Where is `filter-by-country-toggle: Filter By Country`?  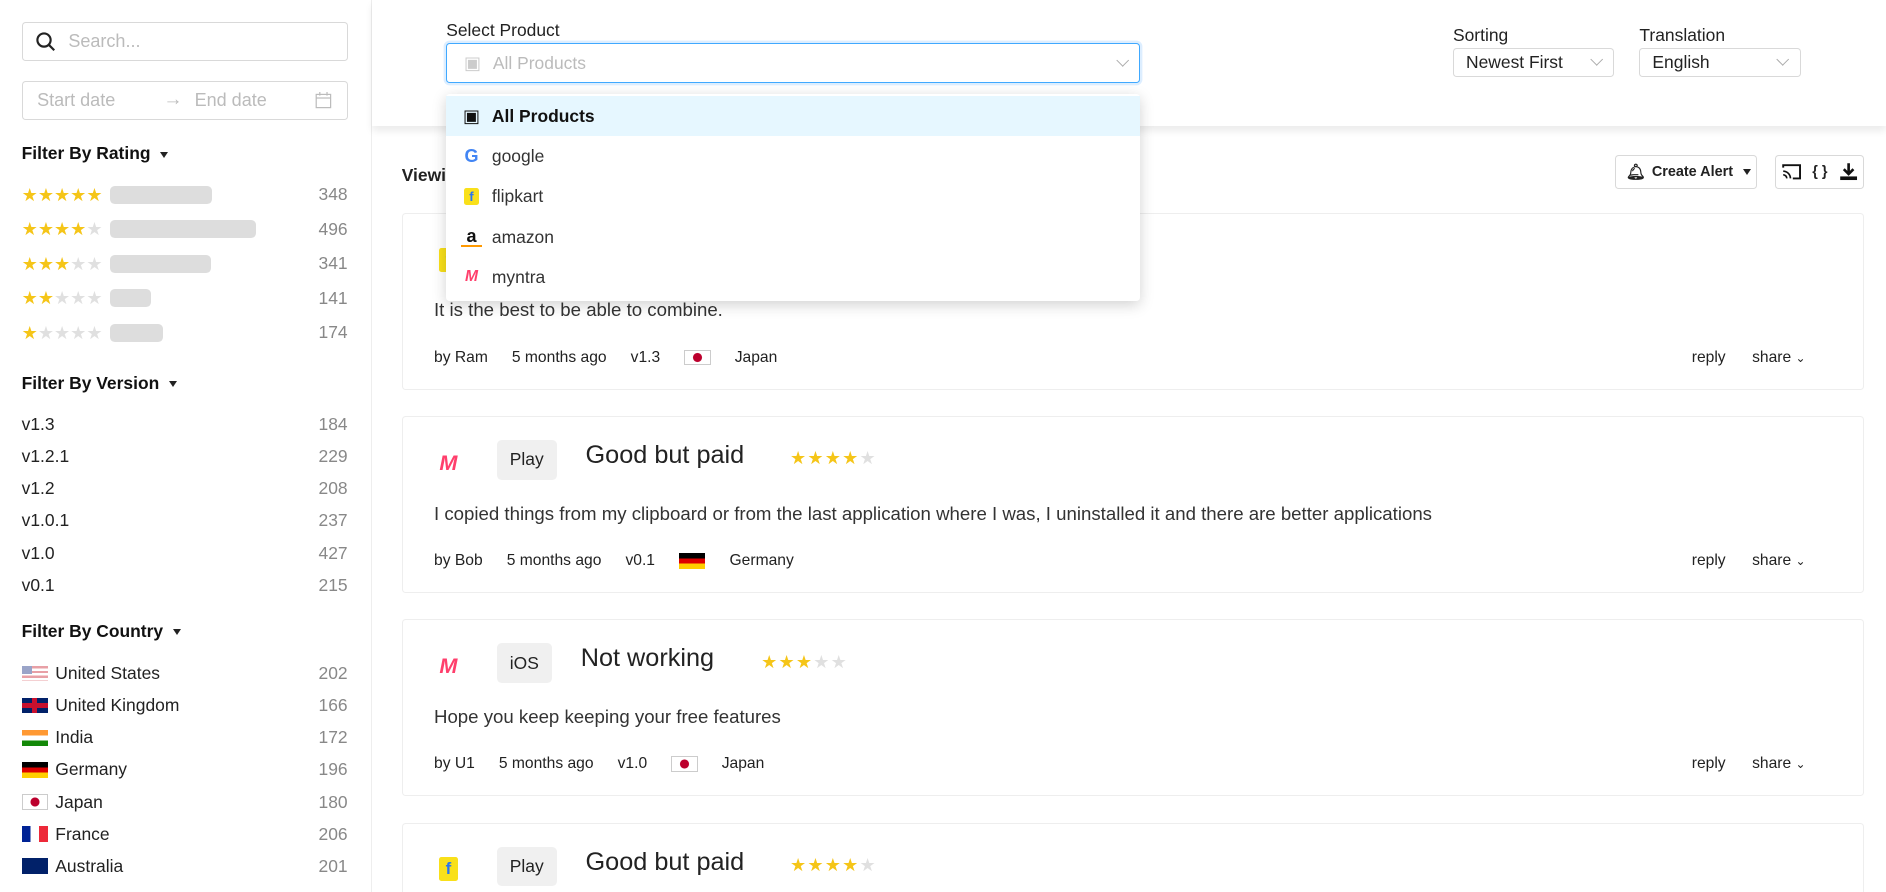
filter-by-country-toggle: Filter By Country is located at coordinates (101, 631).